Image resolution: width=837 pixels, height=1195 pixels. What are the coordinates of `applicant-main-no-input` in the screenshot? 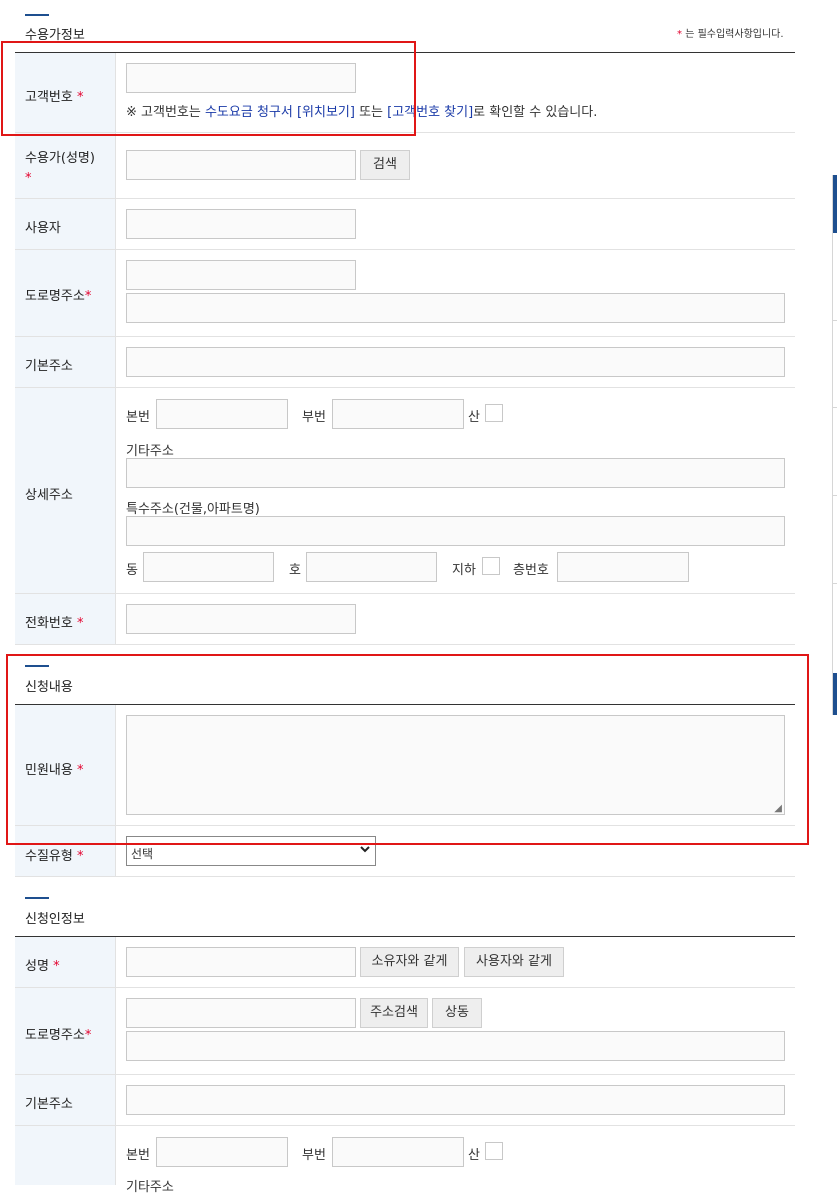 It's located at (222, 1152).